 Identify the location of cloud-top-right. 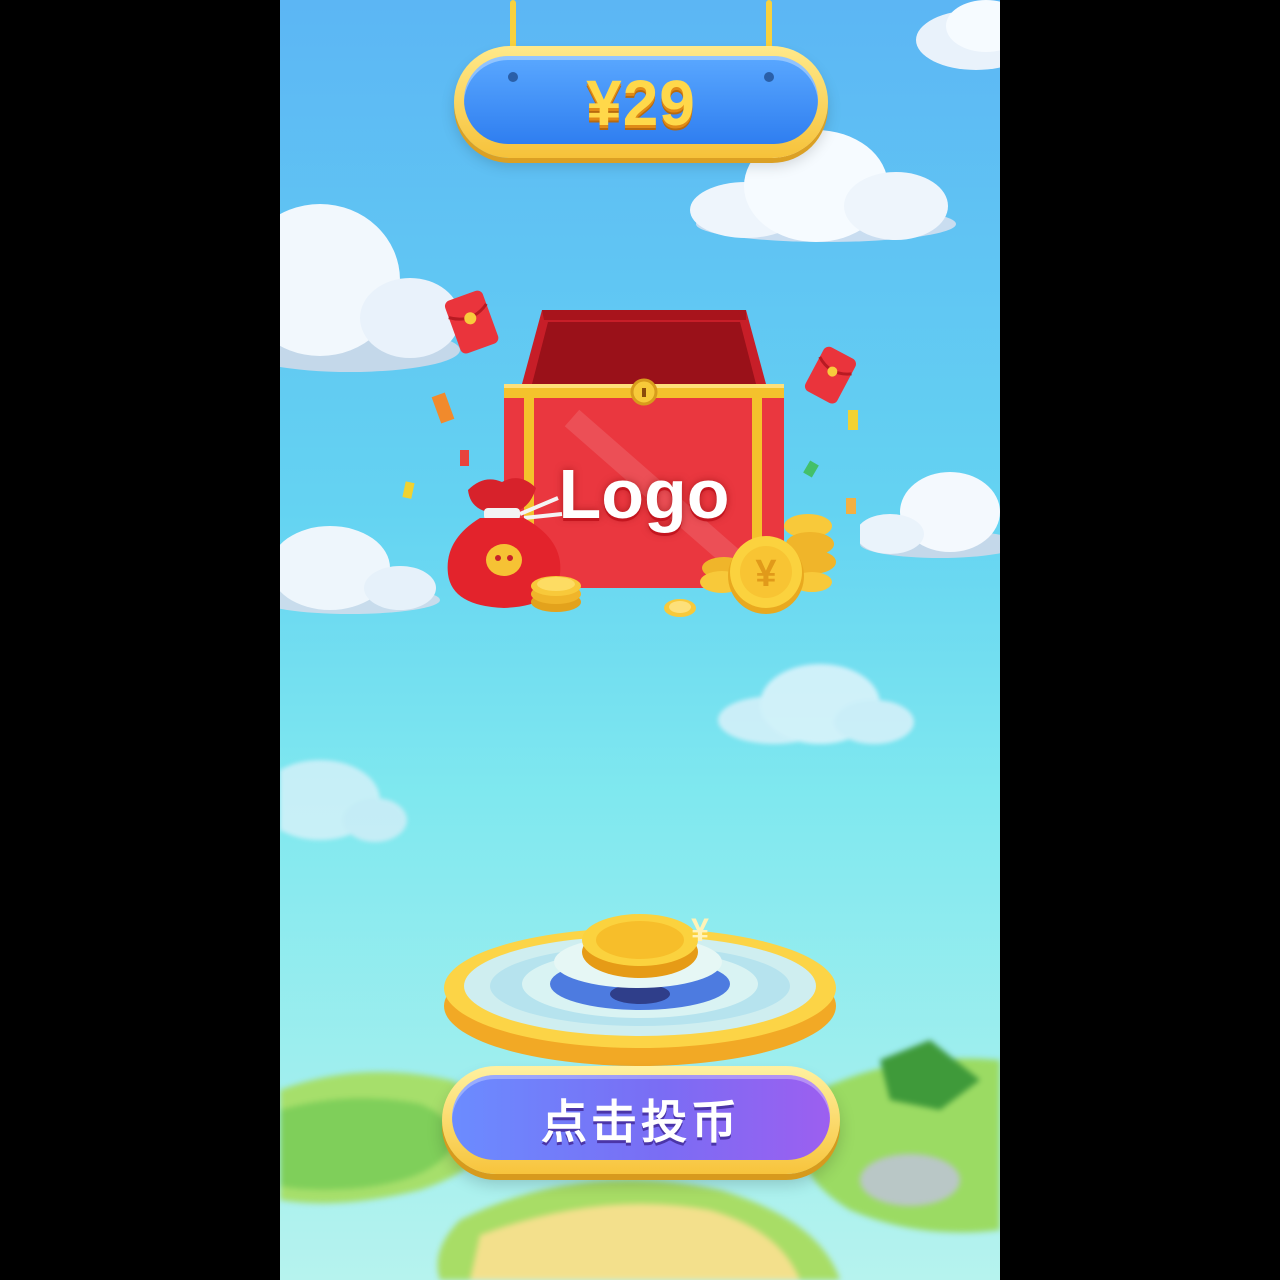
(958, 35).